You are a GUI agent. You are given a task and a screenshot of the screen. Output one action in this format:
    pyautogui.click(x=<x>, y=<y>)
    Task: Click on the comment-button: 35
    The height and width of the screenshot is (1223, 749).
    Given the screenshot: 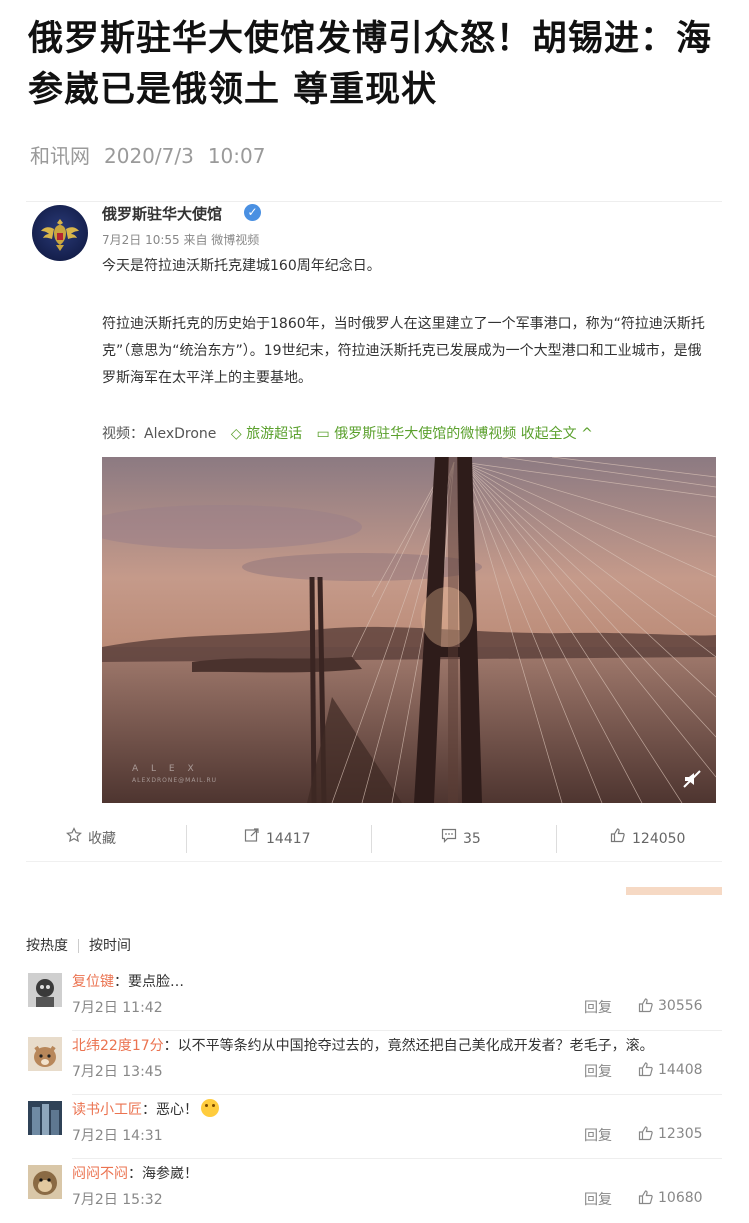 What is the action you would take?
    pyautogui.click(x=461, y=839)
    